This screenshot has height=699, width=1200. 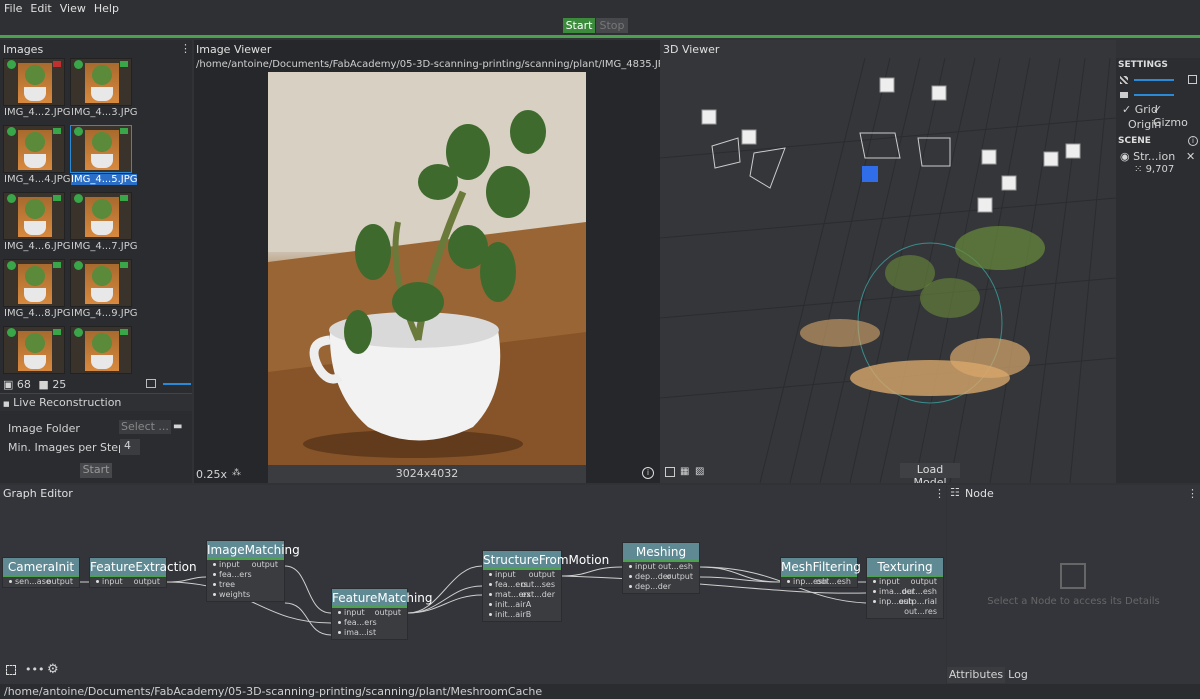 What do you see at coordinates (96, 402) in the screenshot?
I see `live-reconstruction-header: ■ Live Reconstruction` at bounding box center [96, 402].